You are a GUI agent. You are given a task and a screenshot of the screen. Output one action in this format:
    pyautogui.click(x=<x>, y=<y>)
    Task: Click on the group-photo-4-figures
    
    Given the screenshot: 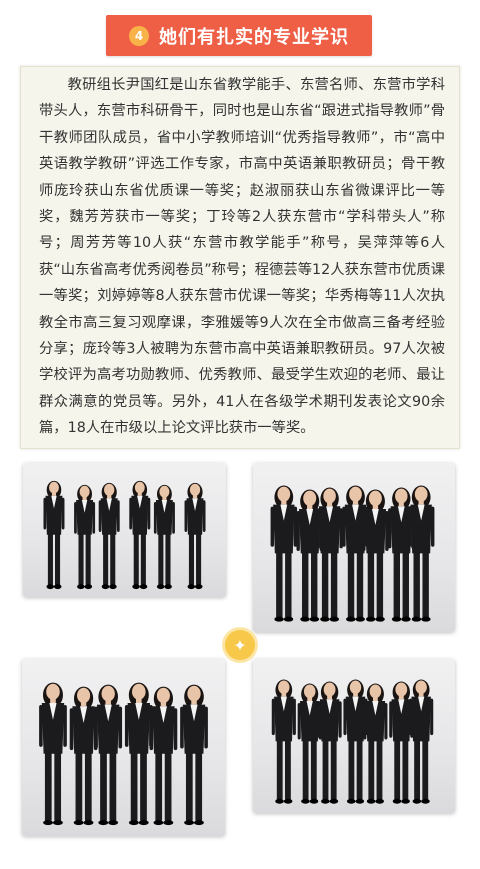 What is the action you would take?
    pyautogui.click(x=352, y=741)
    